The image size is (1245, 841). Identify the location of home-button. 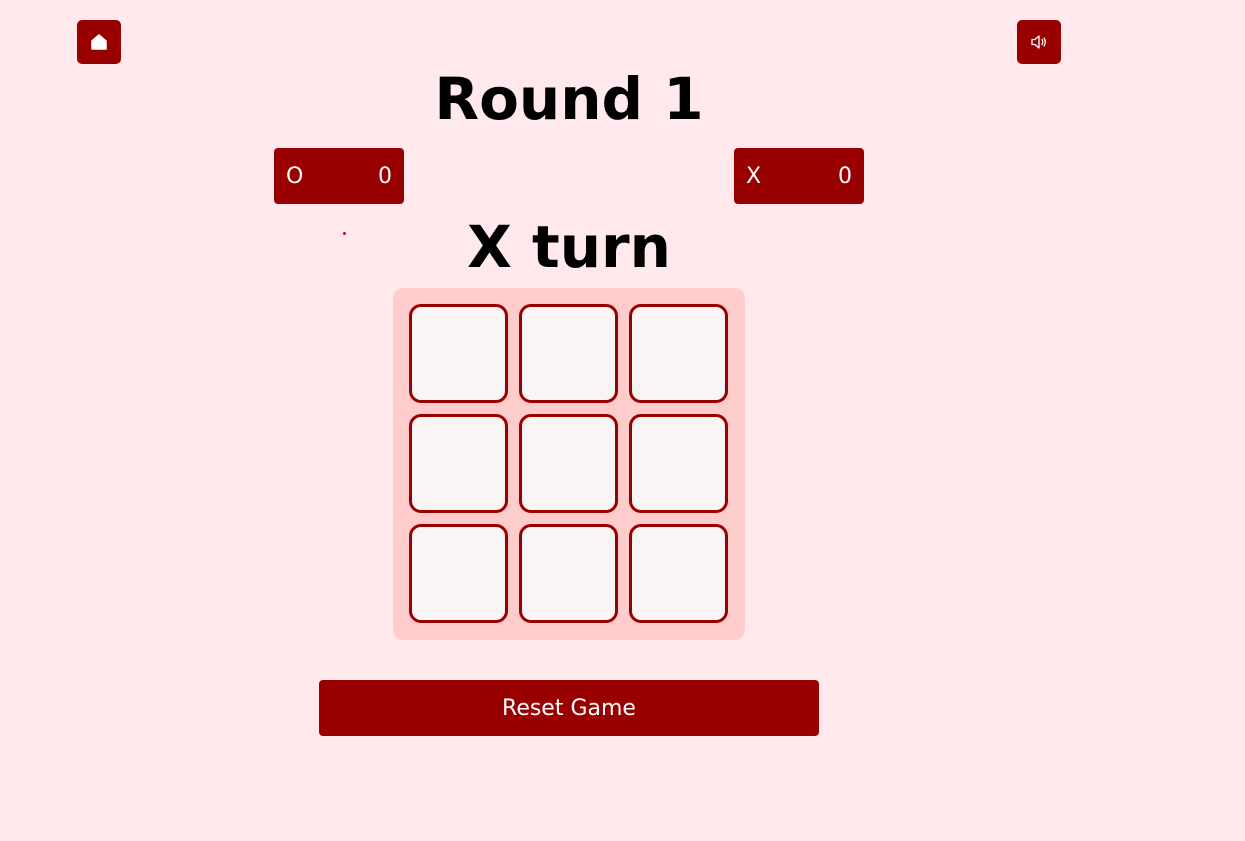
(99, 42).